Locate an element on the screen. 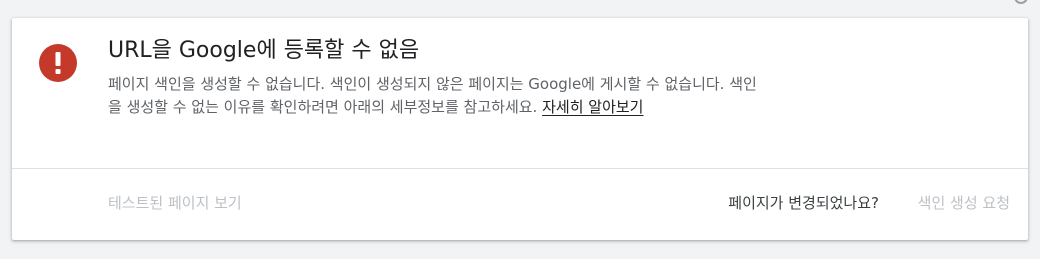  page-changed-question: 페이지가 변경되었나요? is located at coordinates (803, 203).